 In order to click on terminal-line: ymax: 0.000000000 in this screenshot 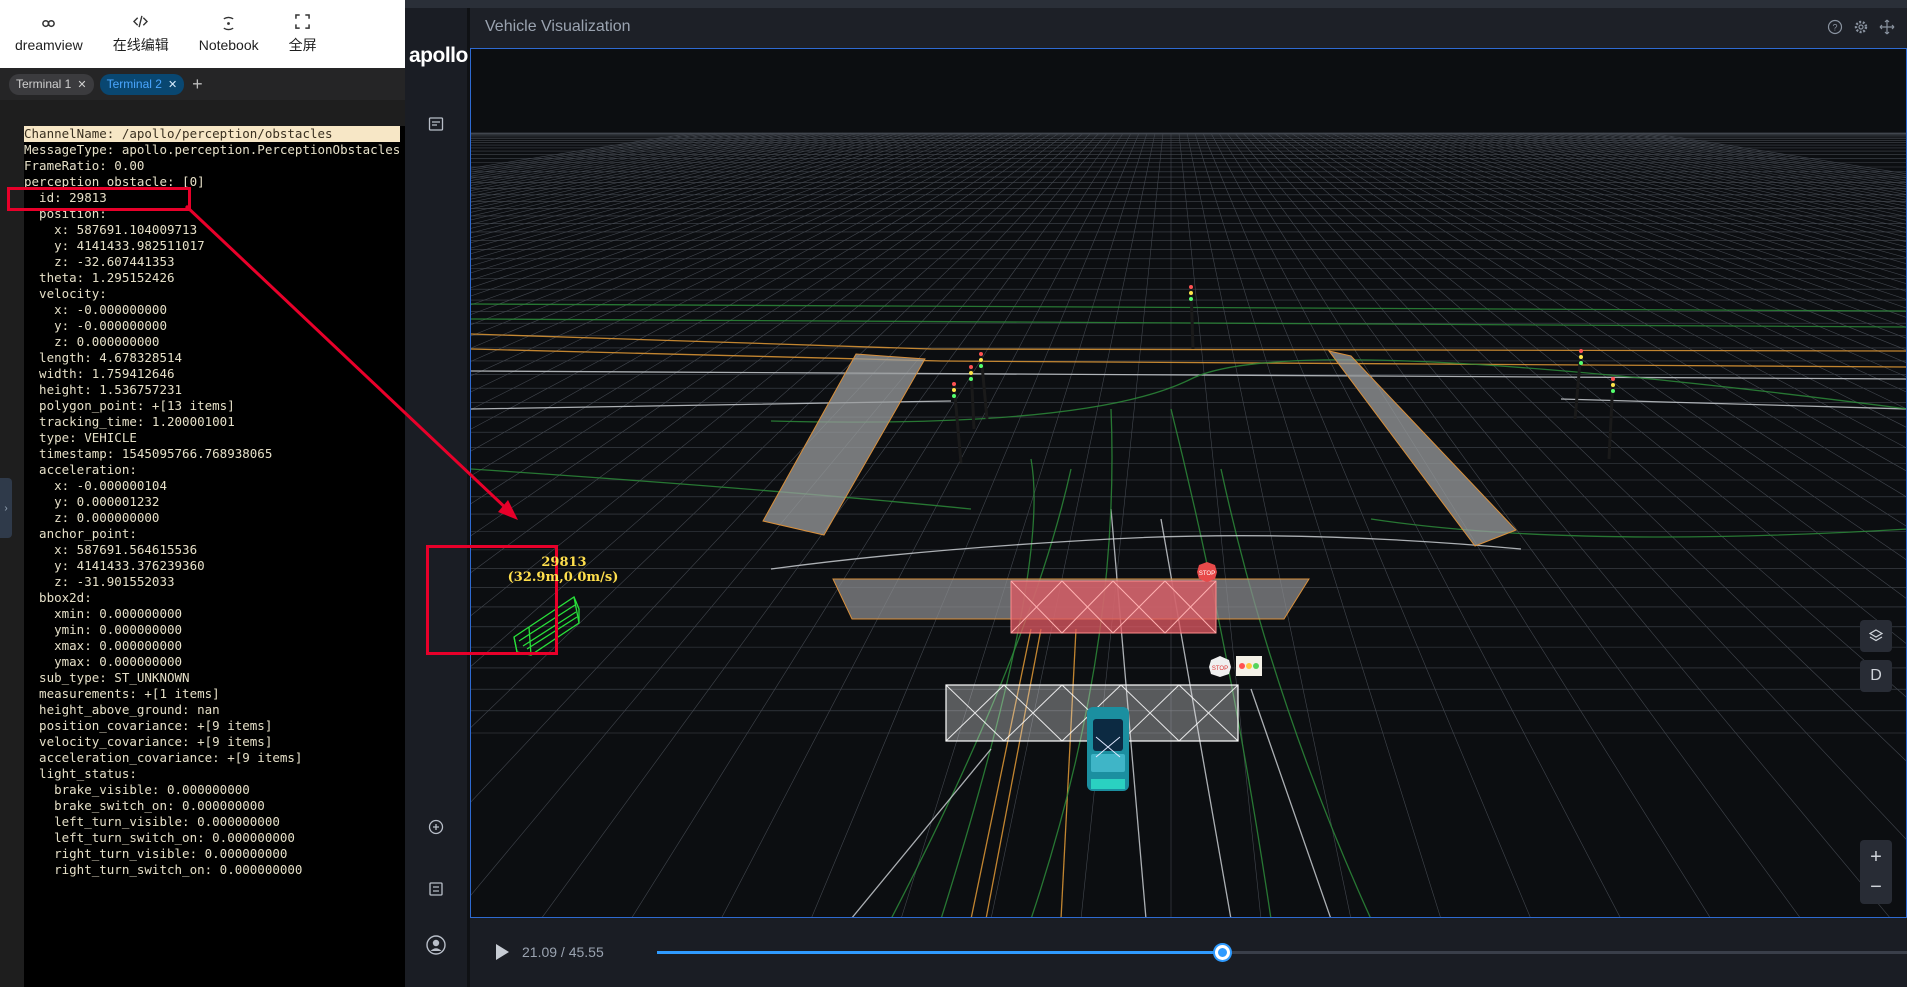, I will do `click(103, 661)`.